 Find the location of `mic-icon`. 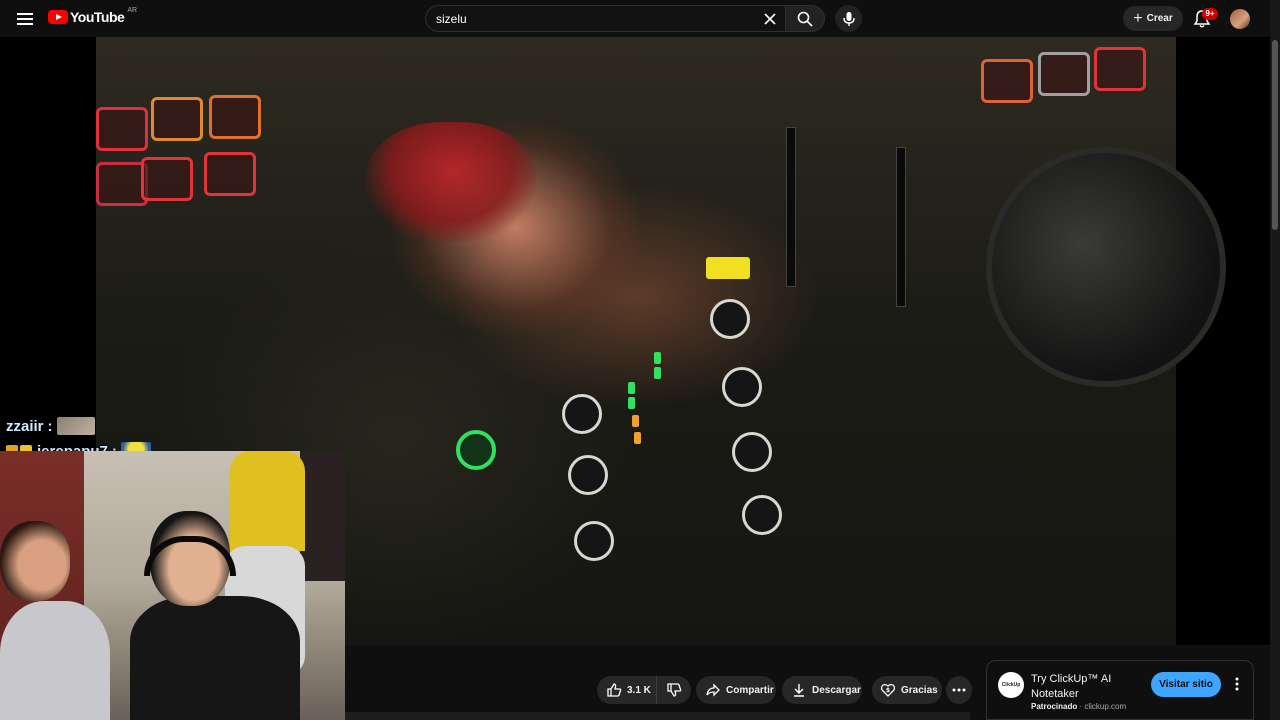

mic-icon is located at coordinates (848, 18).